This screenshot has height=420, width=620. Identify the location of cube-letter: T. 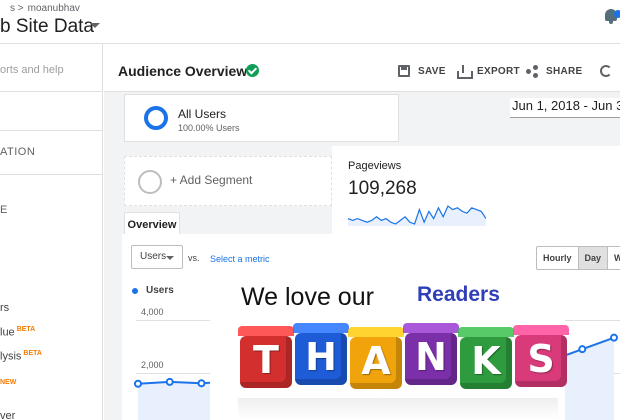
(266, 360).